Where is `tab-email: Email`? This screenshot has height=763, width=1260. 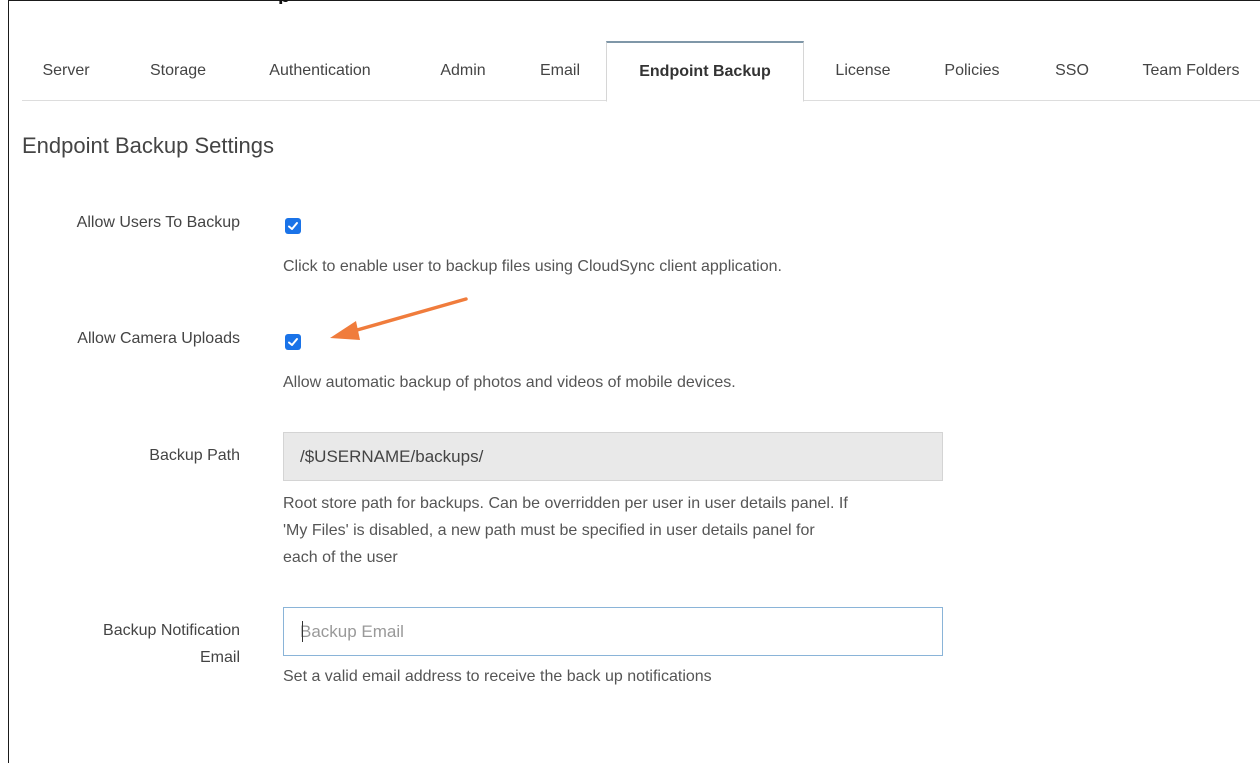 tab-email: Email is located at coordinates (560, 71).